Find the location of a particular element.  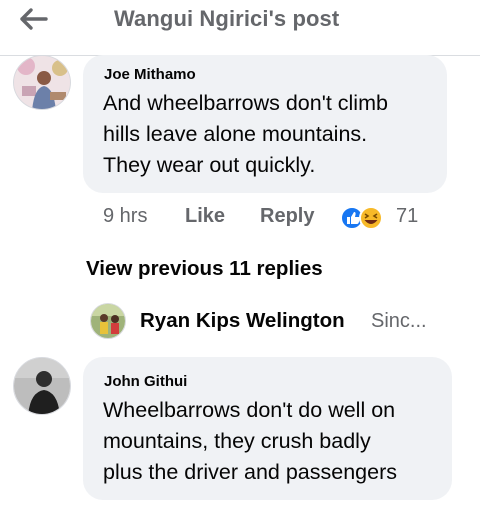

back-button is located at coordinates (35, 19).